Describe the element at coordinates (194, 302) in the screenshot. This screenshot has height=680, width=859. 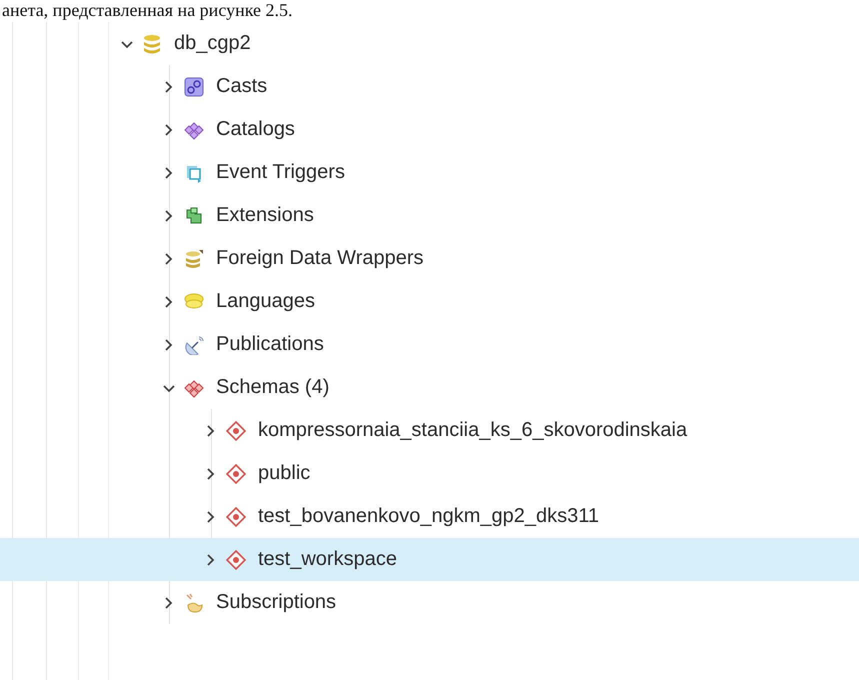
I see `speech-bubble-icon` at that location.